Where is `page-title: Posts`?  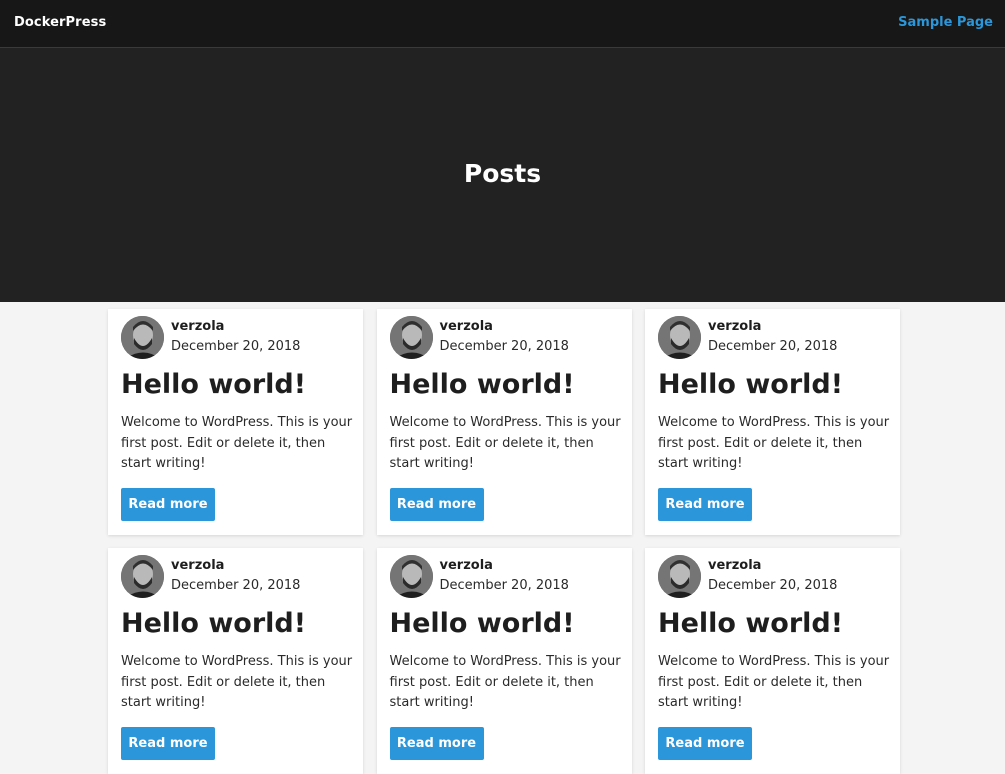 page-title: Posts is located at coordinates (502, 173).